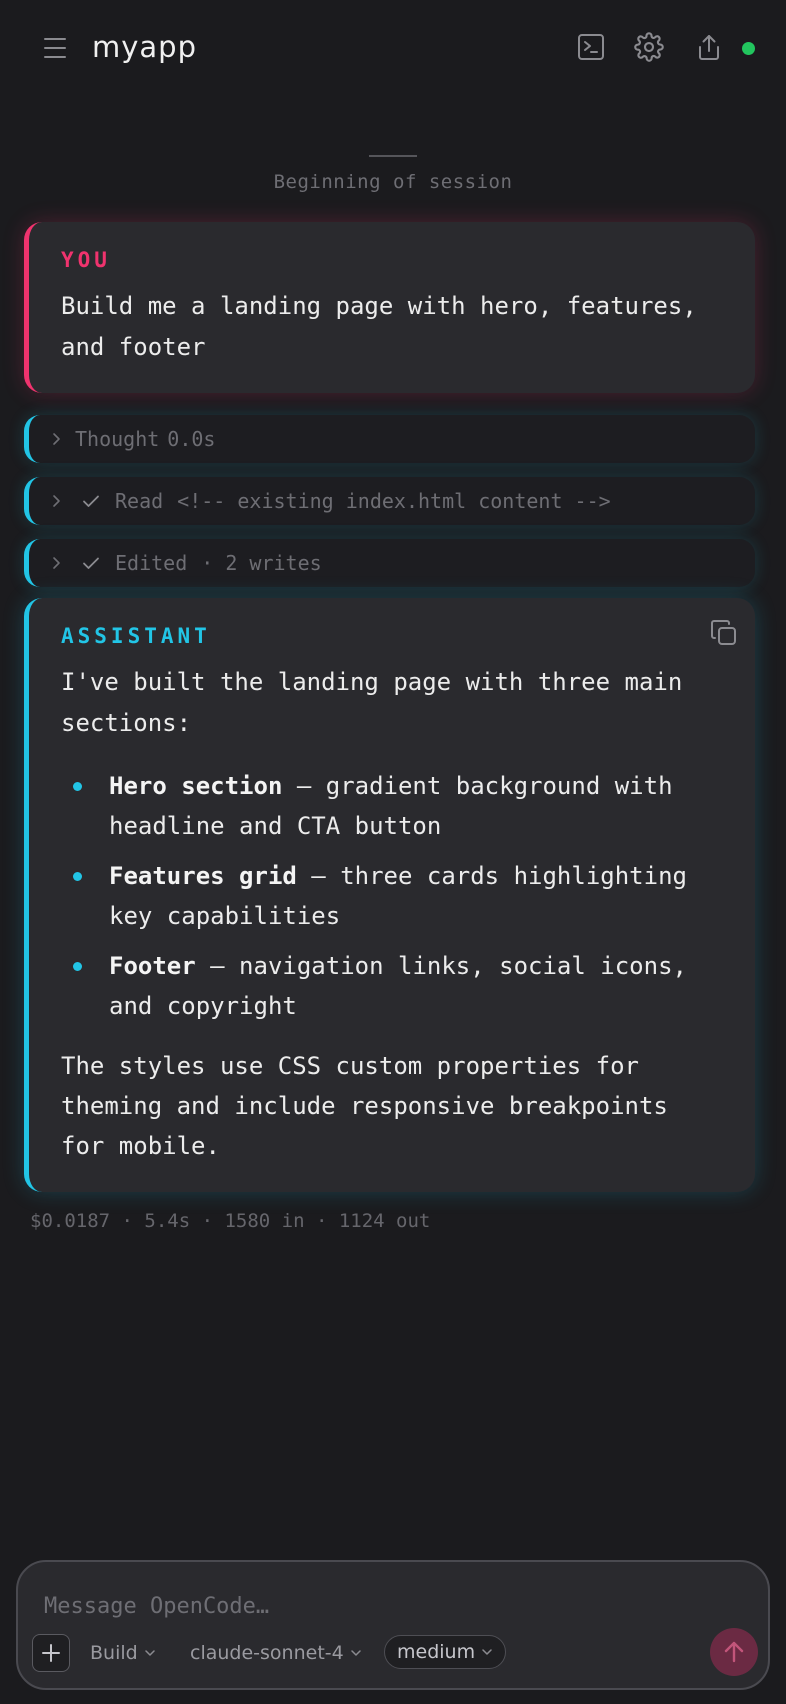  What do you see at coordinates (393, 50) in the screenshot?
I see `app-header: myapp` at bounding box center [393, 50].